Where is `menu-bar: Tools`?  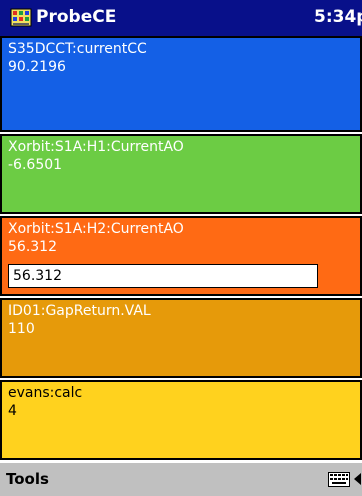
menu-bar: Tools is located at coordinates (181, 479).